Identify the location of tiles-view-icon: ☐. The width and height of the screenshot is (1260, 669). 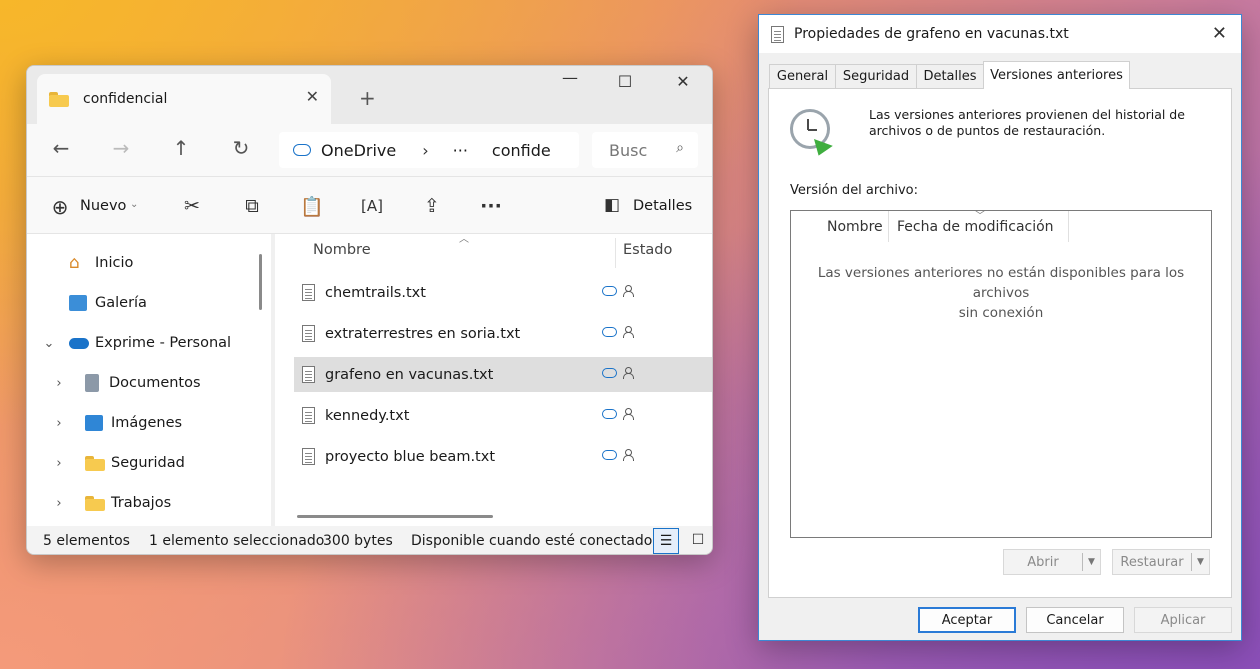
(698, 541).